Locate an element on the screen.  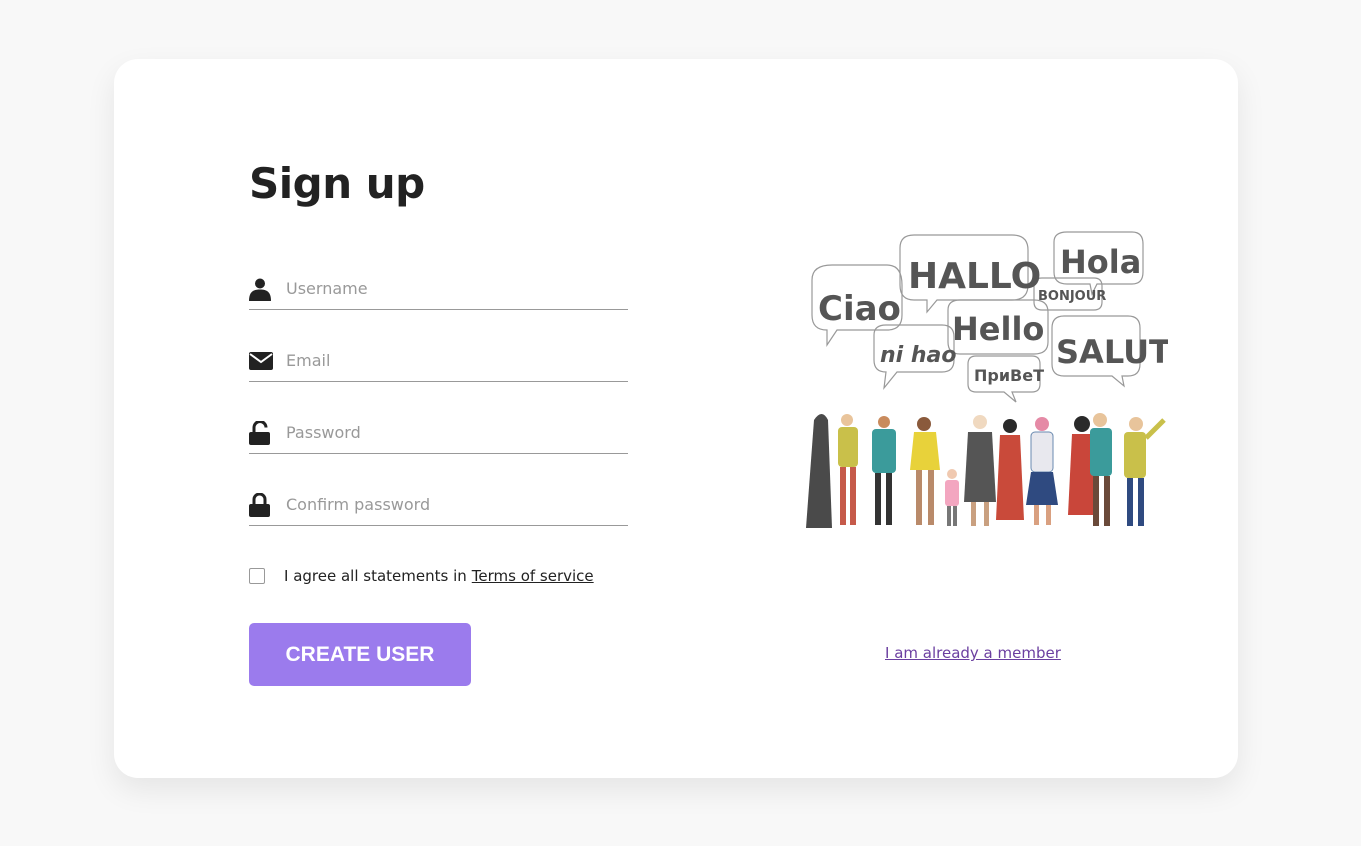
username-input is located at coordinates (451, 288).